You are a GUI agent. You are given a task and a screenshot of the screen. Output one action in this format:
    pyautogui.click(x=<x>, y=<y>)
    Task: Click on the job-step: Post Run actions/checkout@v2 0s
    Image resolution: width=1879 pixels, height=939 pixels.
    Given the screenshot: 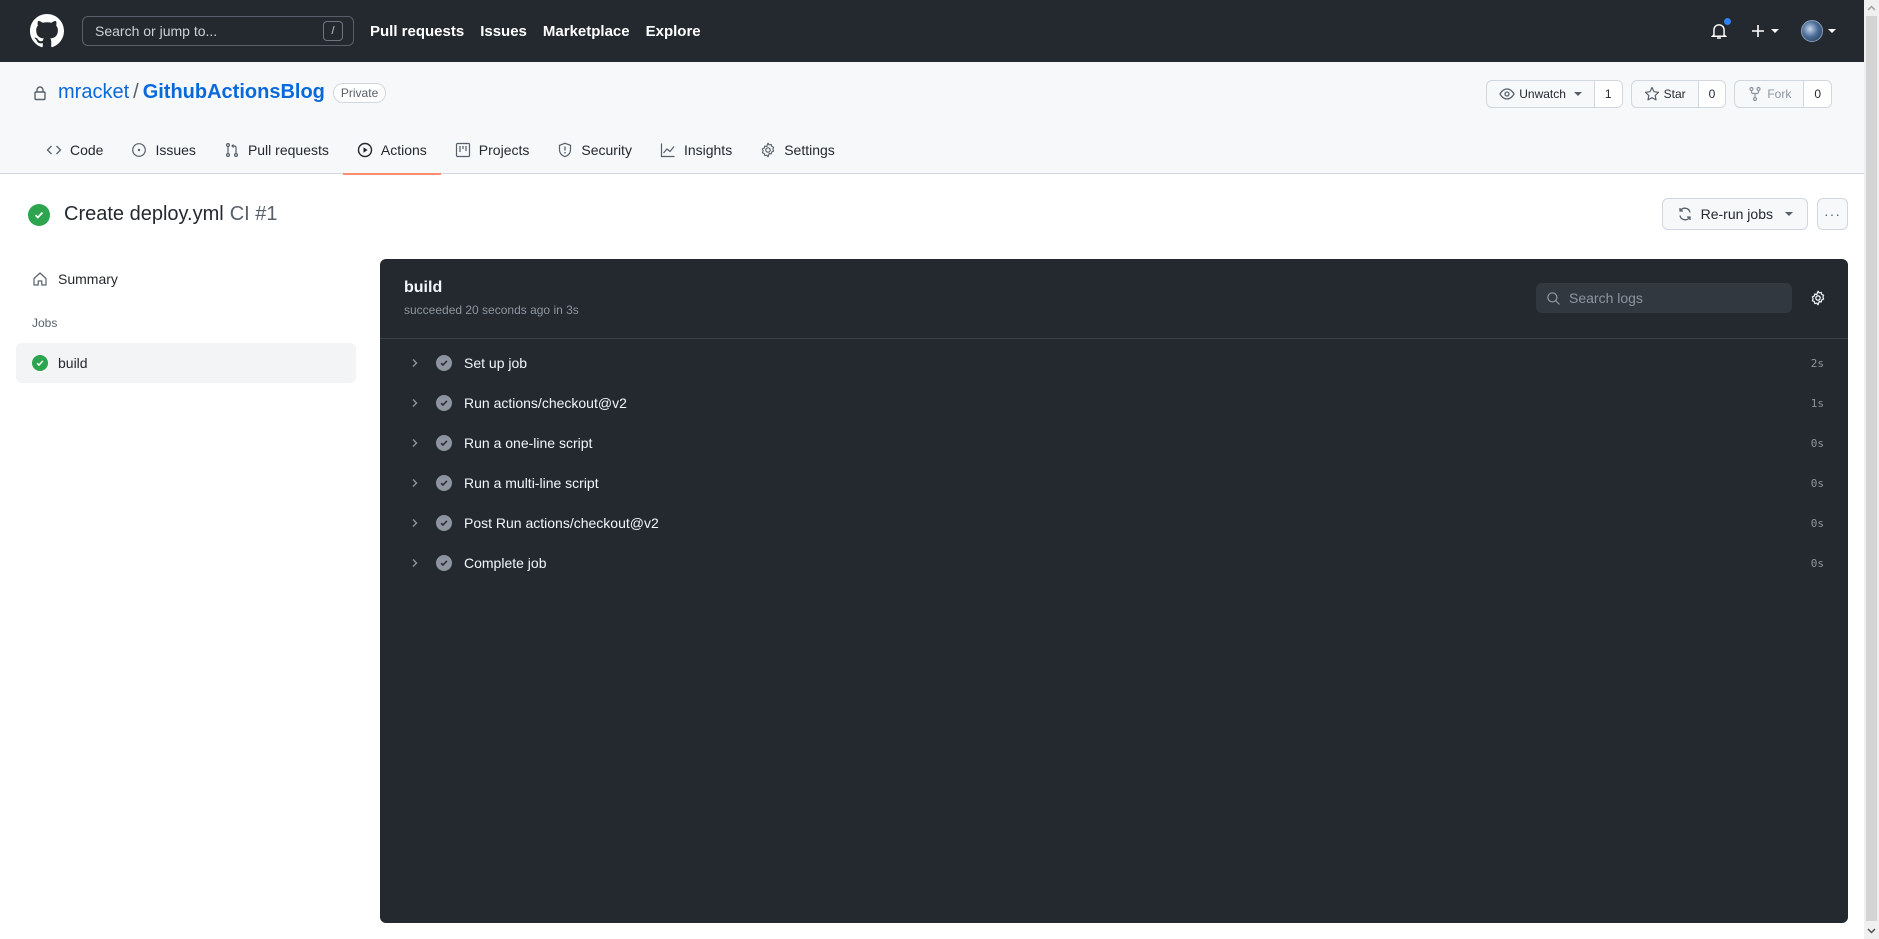 What is the action you would take?
    pyautogui.click(x=1114, y=523)
    